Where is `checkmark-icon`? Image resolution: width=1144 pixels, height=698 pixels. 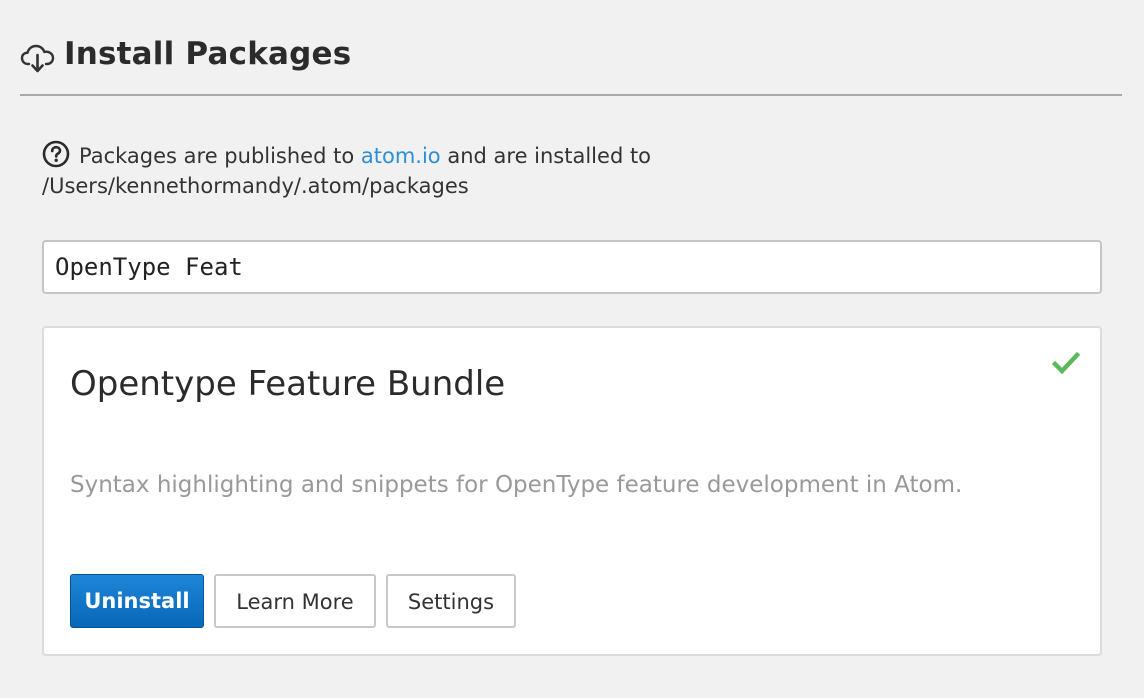 checkmark-icon is located at coordinates (1066, 363).